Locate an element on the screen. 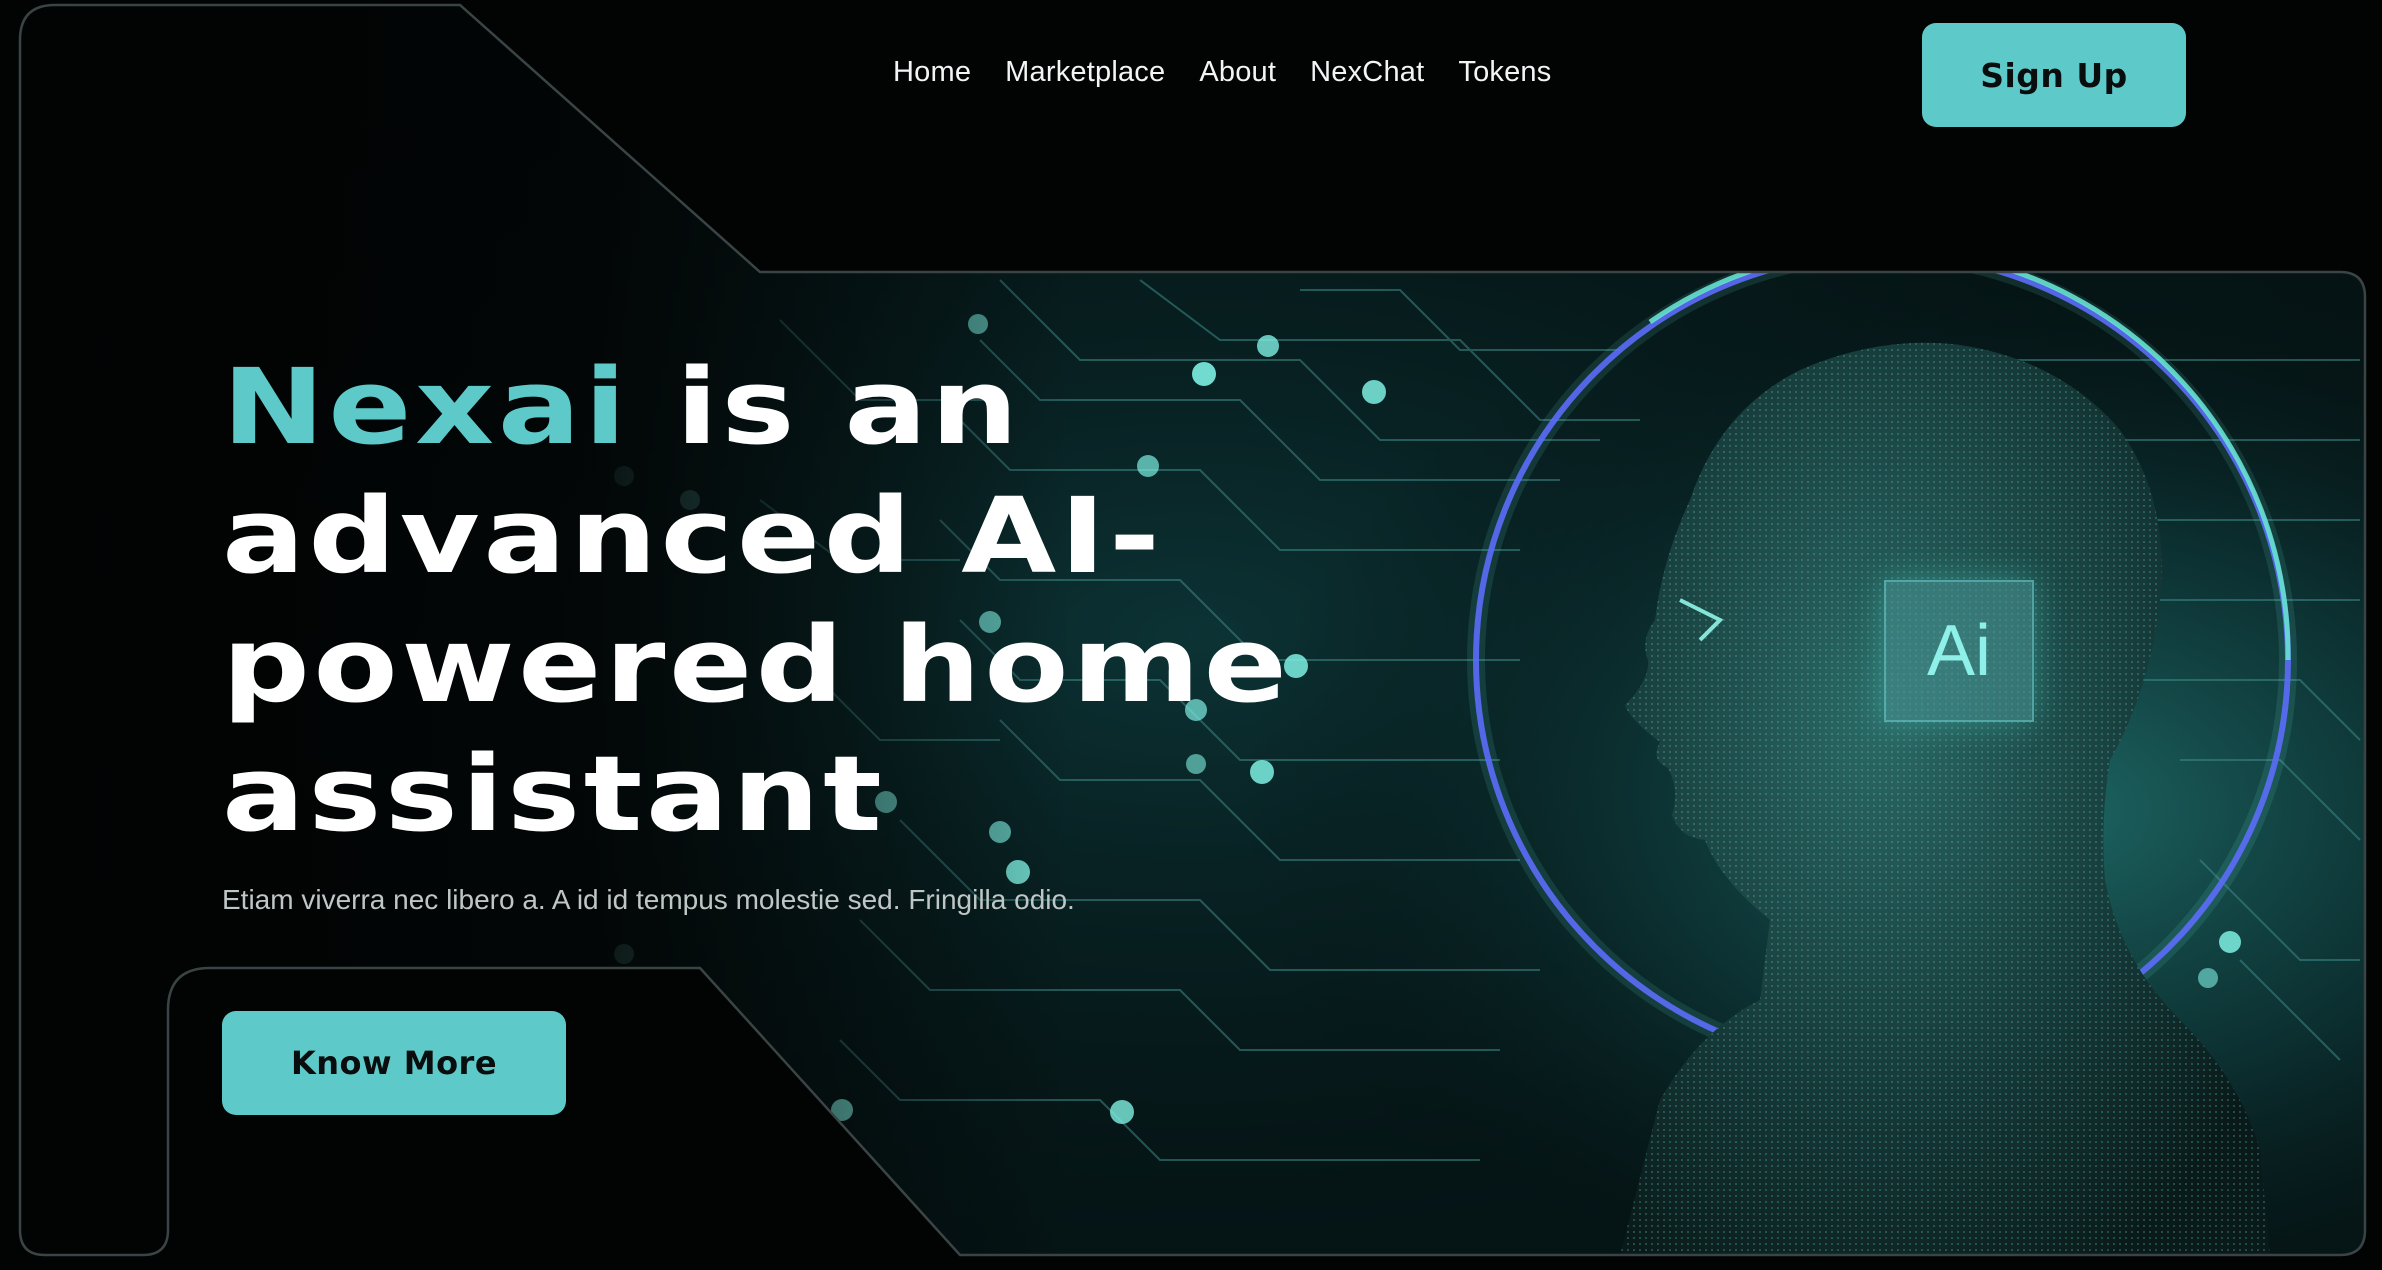 The height and width of the screenshot is (1270, 2382). nav-marketplace: Marketplace is located at coordinates (1085, 72).